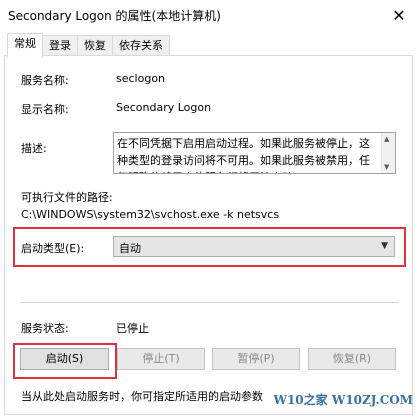 This screenshot has height=415, width=419. What do you see at coordinates (34, 148) in the screenshot?
I see `description-label: 描述:` at bounding box center [34, 148].